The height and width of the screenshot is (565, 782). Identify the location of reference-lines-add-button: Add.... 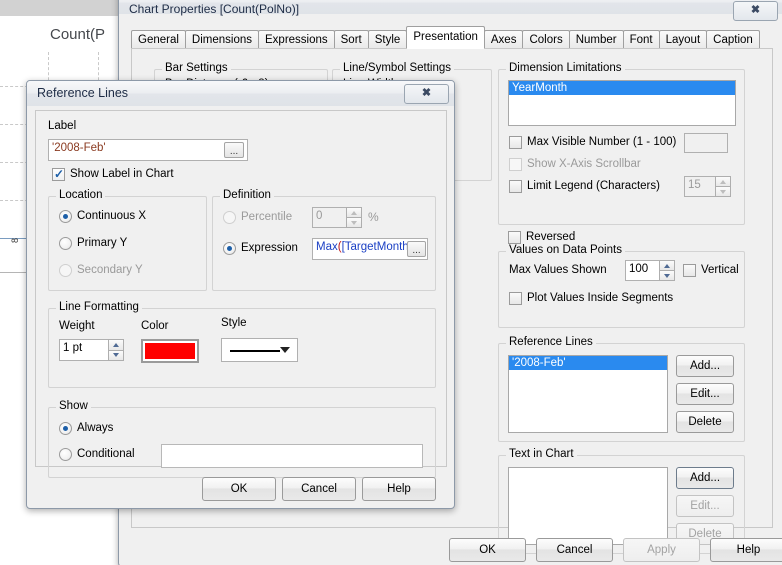
(705, 366).